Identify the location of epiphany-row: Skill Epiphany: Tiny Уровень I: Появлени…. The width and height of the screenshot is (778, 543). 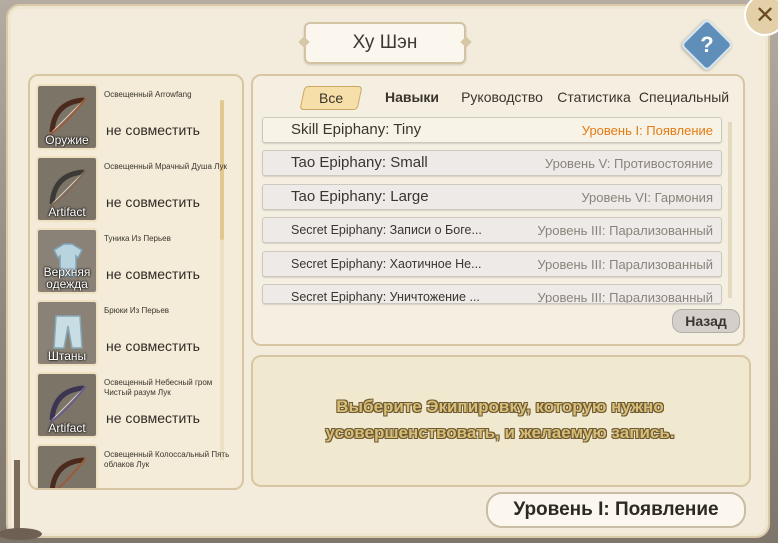
(492, 130).